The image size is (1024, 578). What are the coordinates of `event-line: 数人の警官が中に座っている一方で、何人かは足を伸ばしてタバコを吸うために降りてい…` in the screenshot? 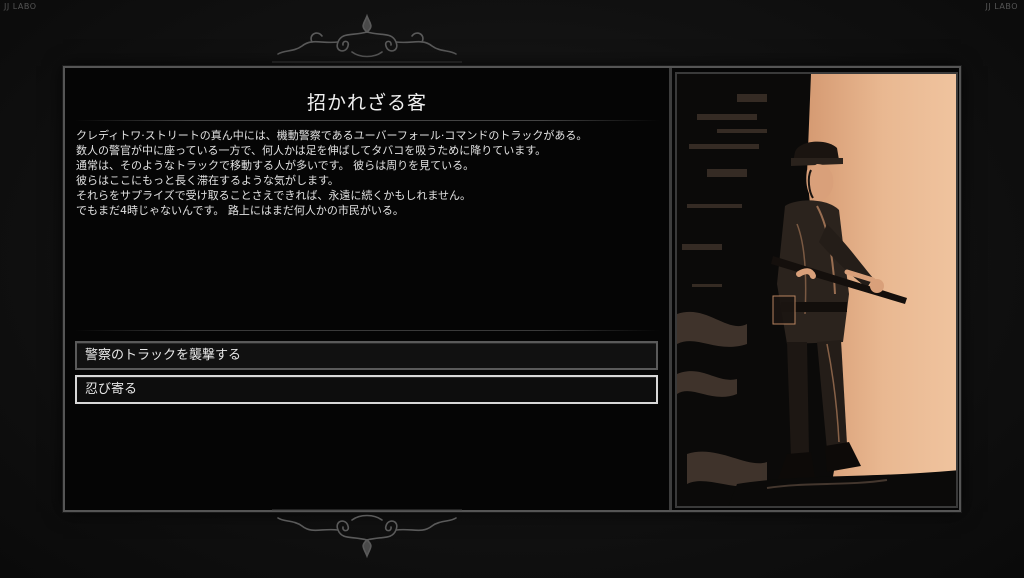 It's located at (311, 150).